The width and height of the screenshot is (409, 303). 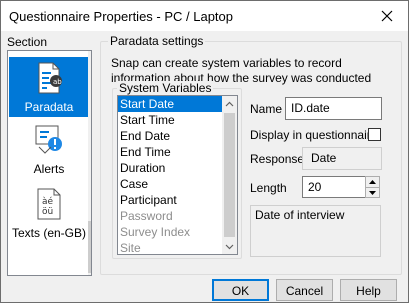 What do you see at coordinates (266, 109) in the screenshot?
I see `name-label: Name` at bounding box center [266, 109].